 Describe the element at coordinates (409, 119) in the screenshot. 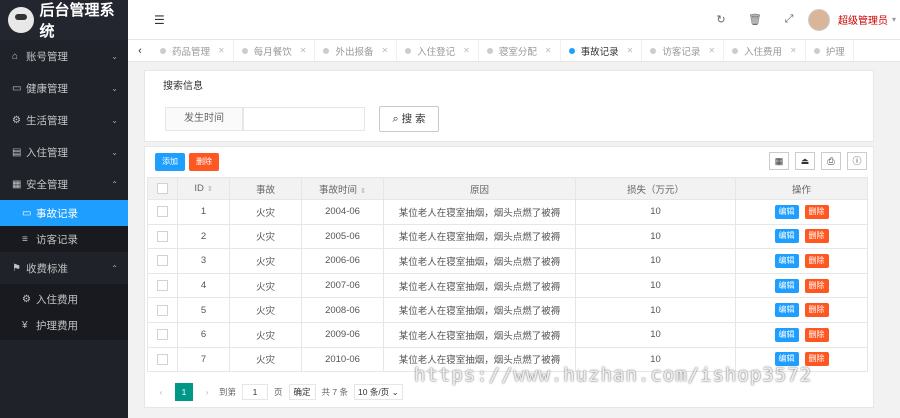

I see `search-button: ⌕ 搜 索` at that location.